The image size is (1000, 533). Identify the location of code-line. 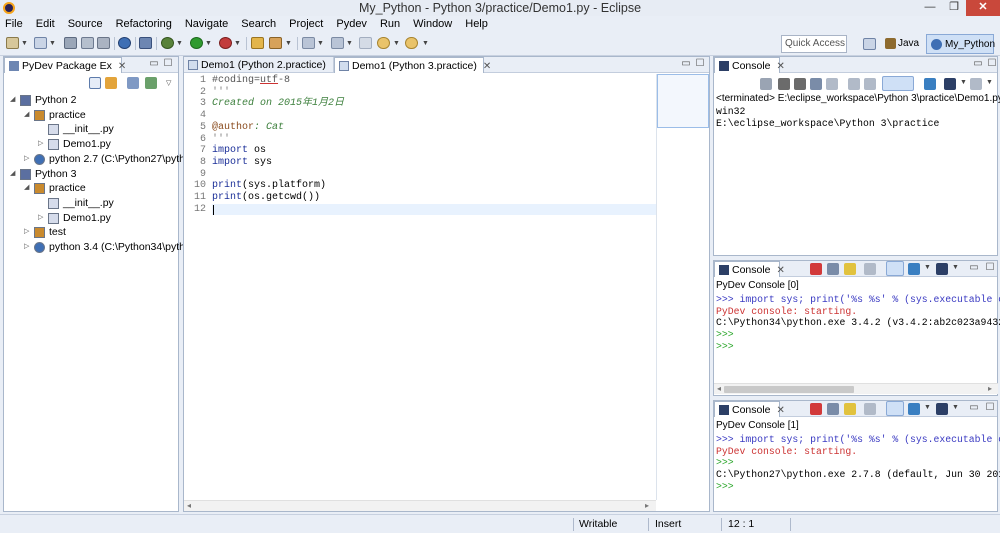
(434, 209).